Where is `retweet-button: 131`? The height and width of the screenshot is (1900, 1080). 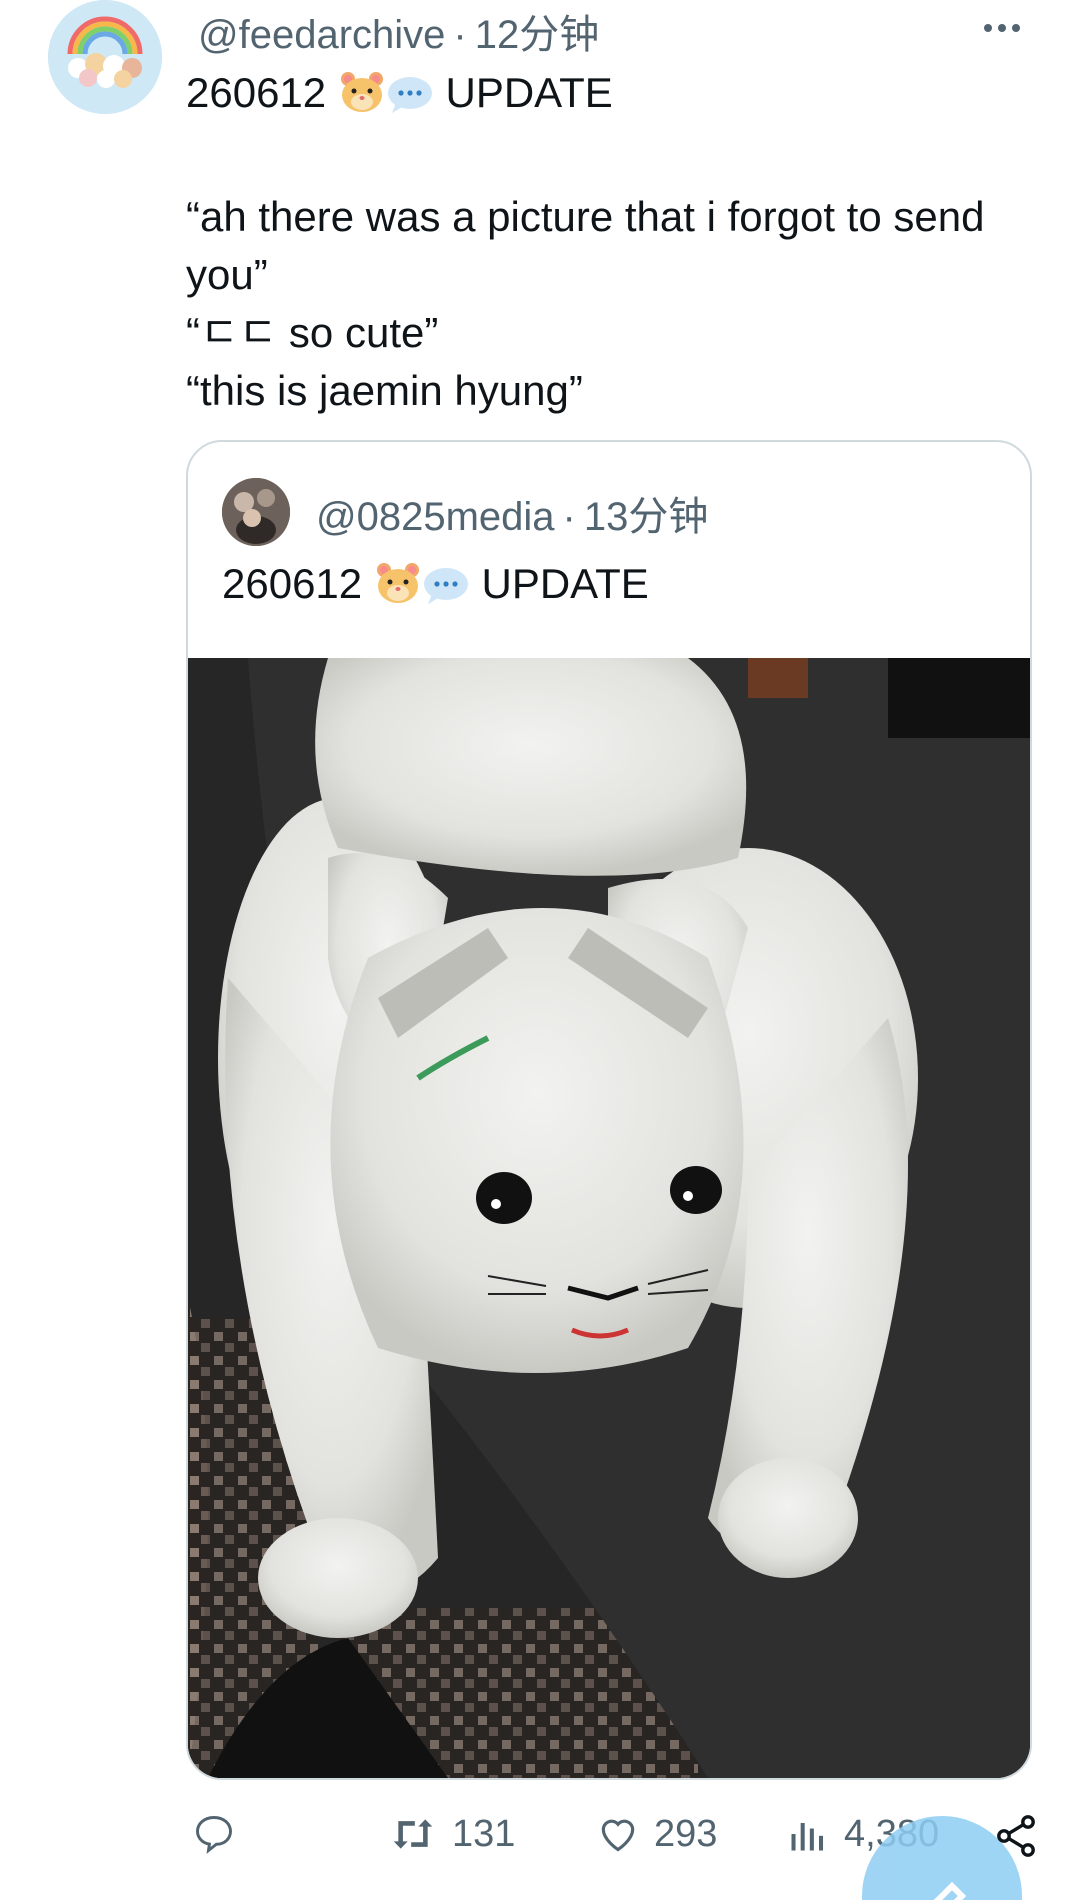
retweet-button: 131 is located at coordinates (451, 1834).